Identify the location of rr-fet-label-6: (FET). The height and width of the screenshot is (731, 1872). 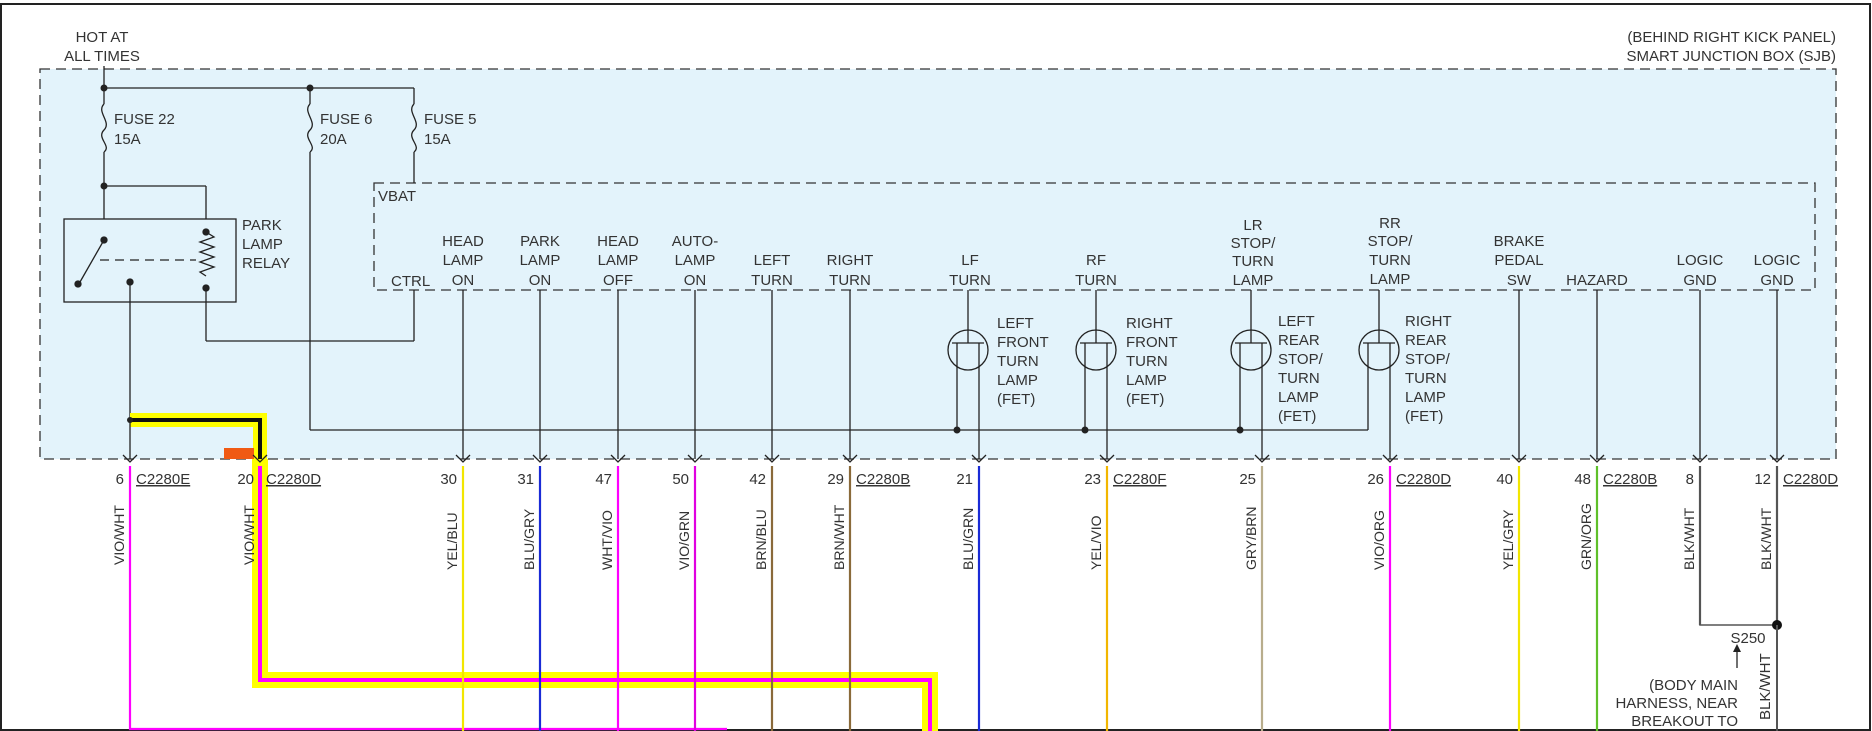
(1424, 416).